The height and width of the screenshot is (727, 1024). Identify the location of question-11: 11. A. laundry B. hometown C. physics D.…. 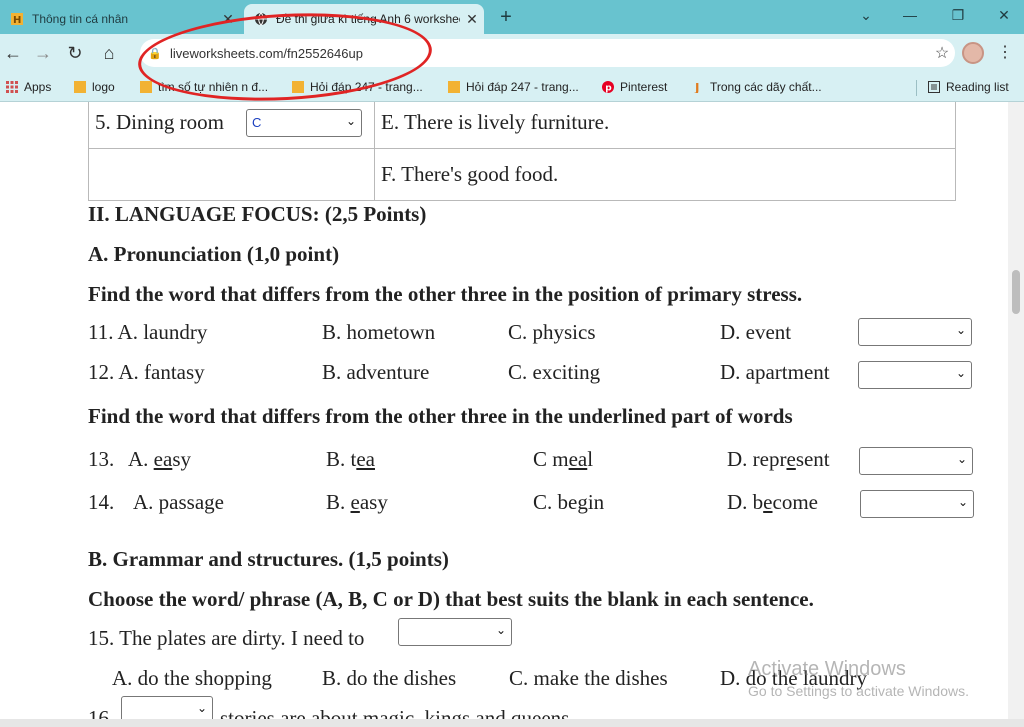
(504, 334).